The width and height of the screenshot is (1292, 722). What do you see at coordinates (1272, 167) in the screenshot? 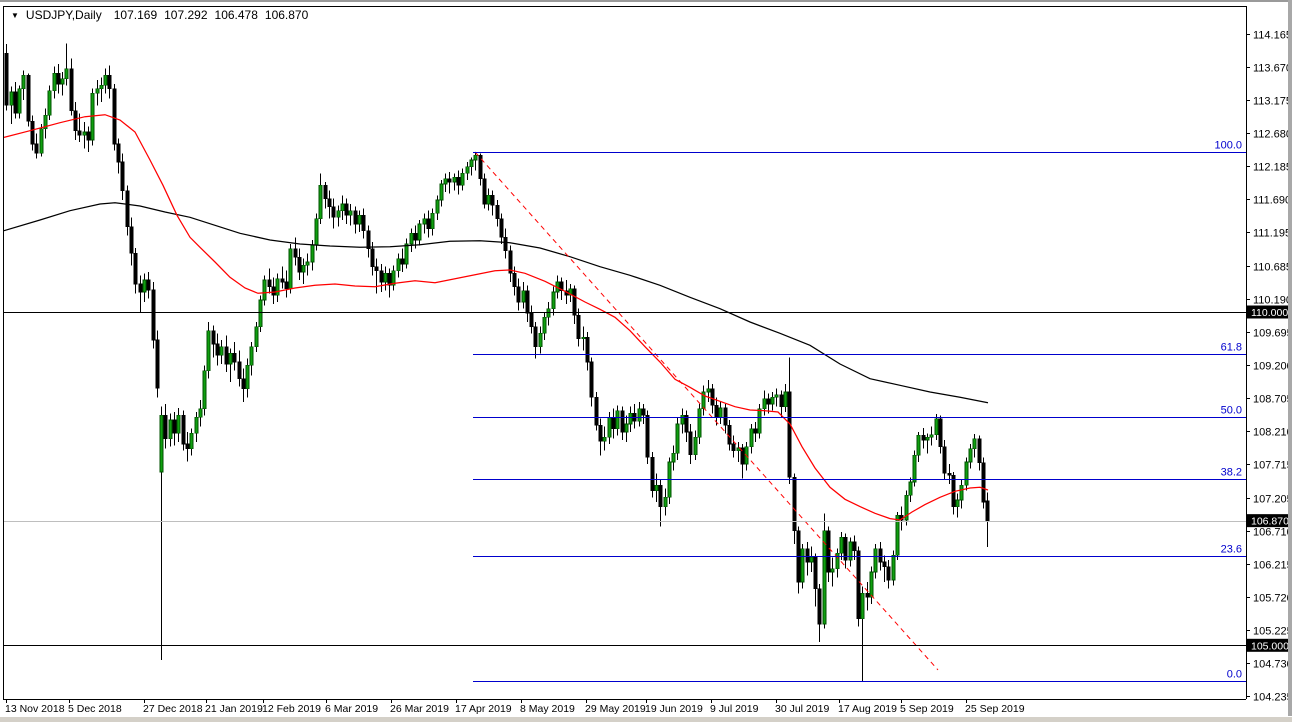
I see `price-axis-label: 112.185` at bounding box center [1272, 167].